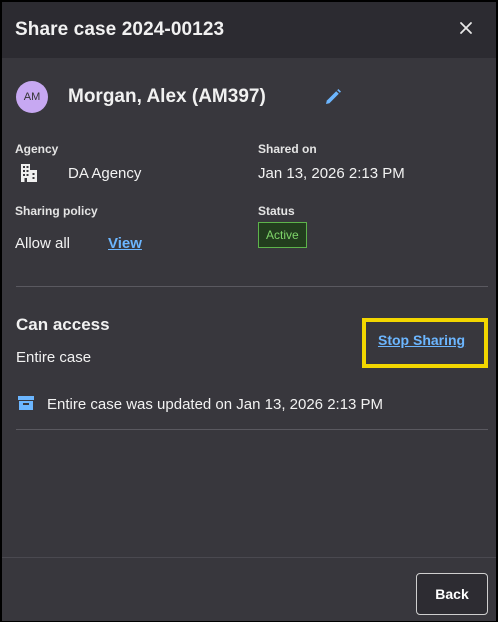  I want to click on archive-icon, so click(26, 403).